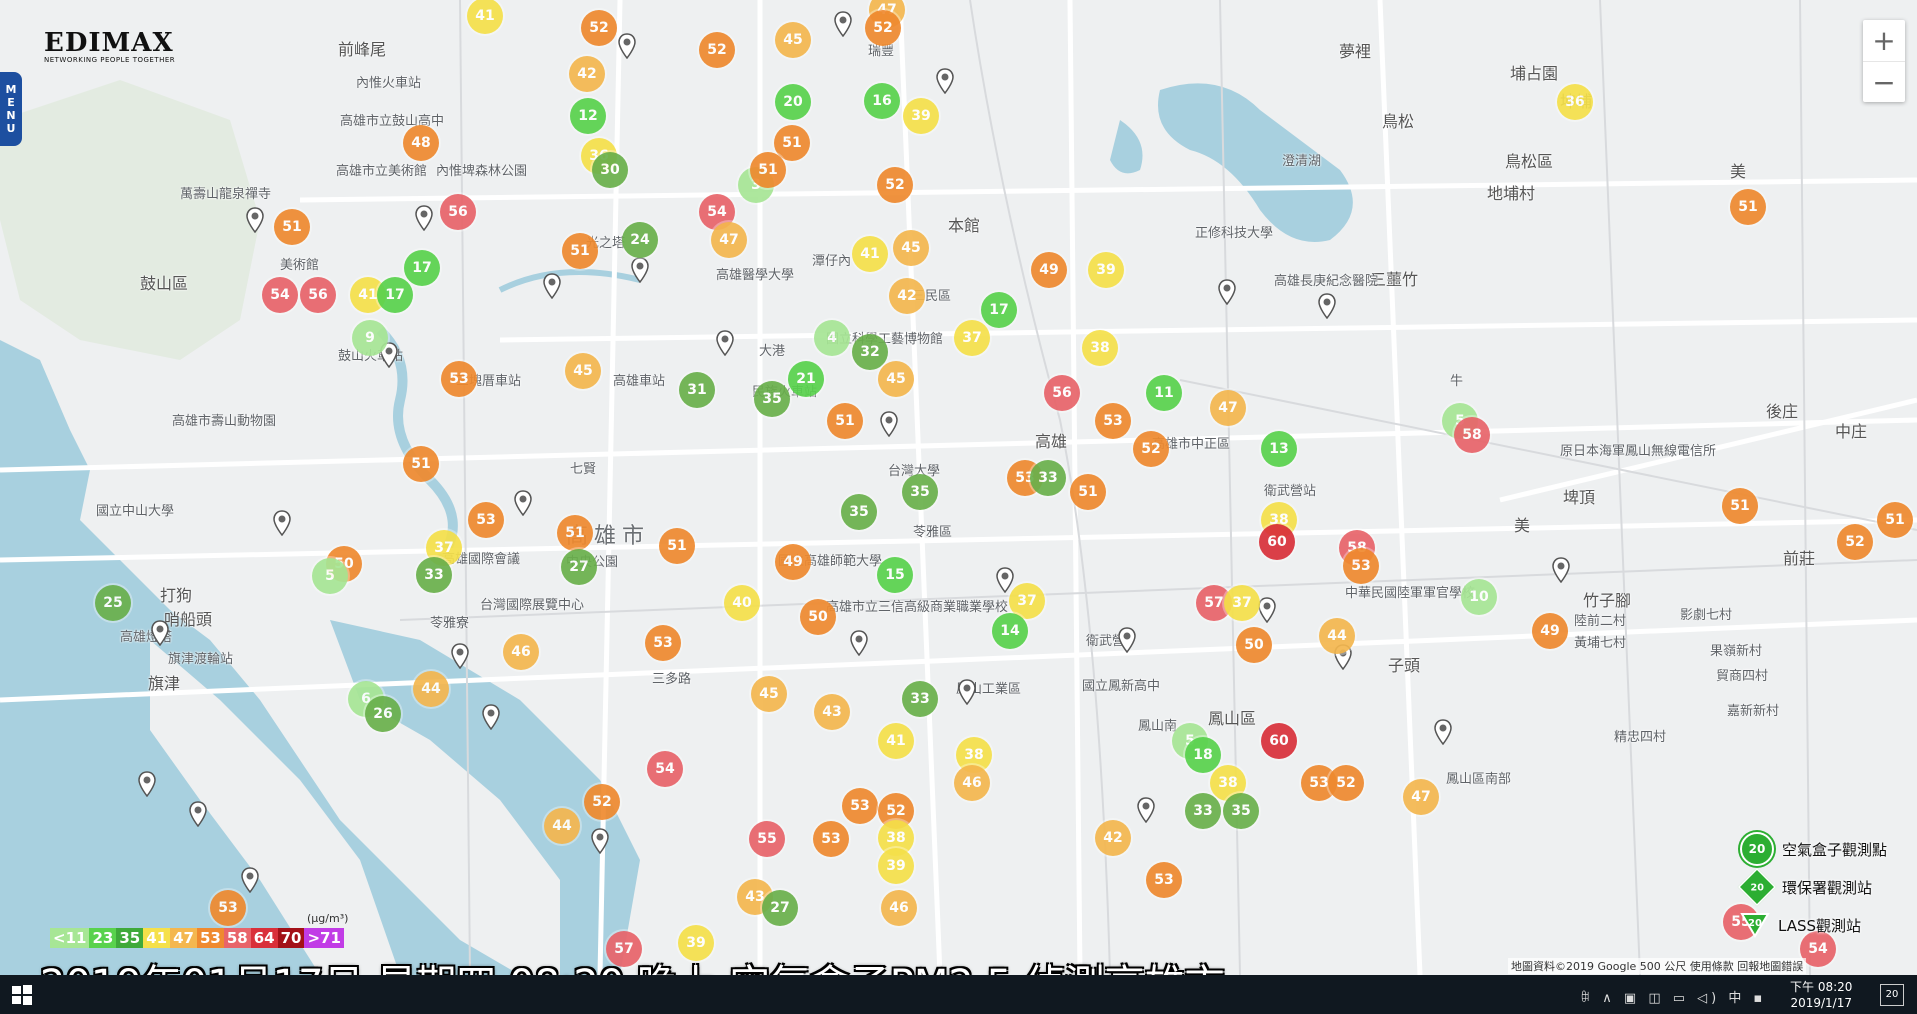  I want to click on pm25-marker: 13, so click(1279, 449).